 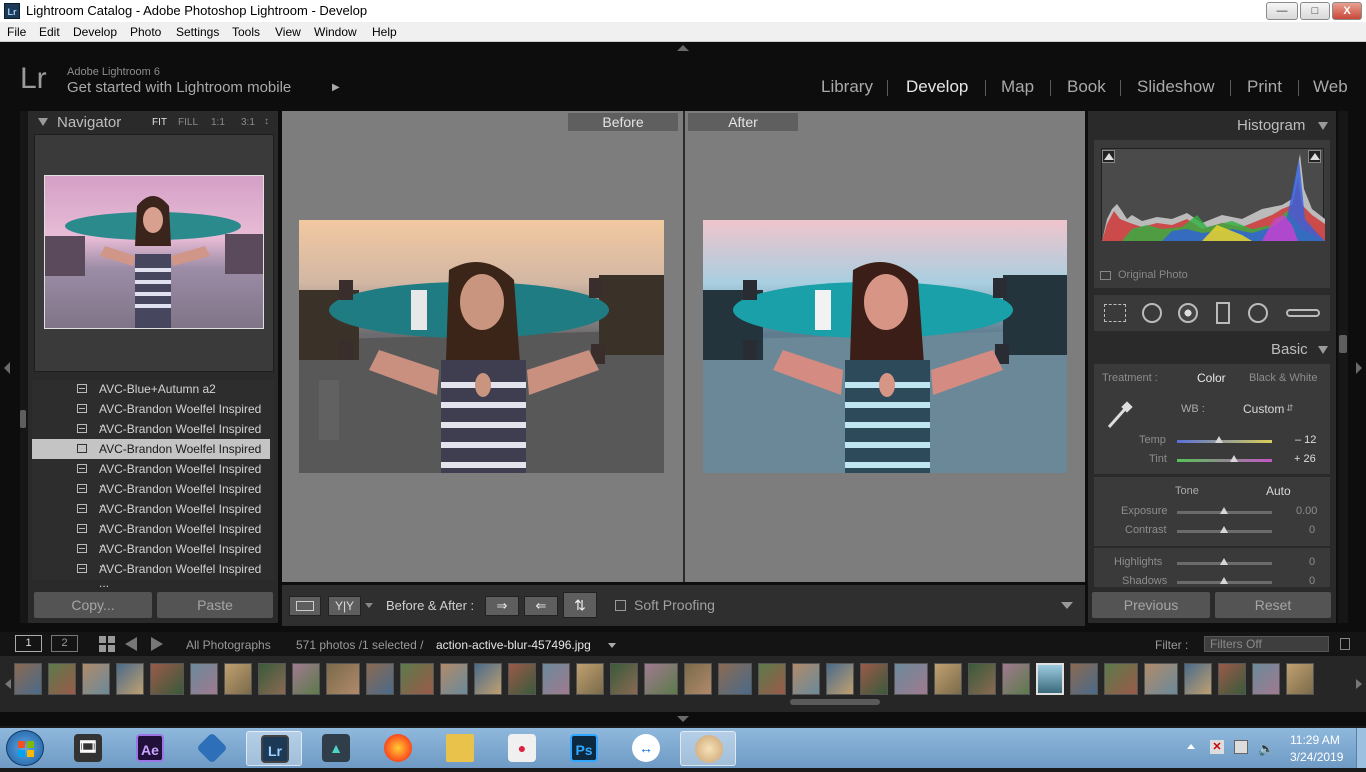 What do you see at coordinates (1282, 11) in the screenshot?
I see `minimize-button: —` at bounding box center [1282, 11].